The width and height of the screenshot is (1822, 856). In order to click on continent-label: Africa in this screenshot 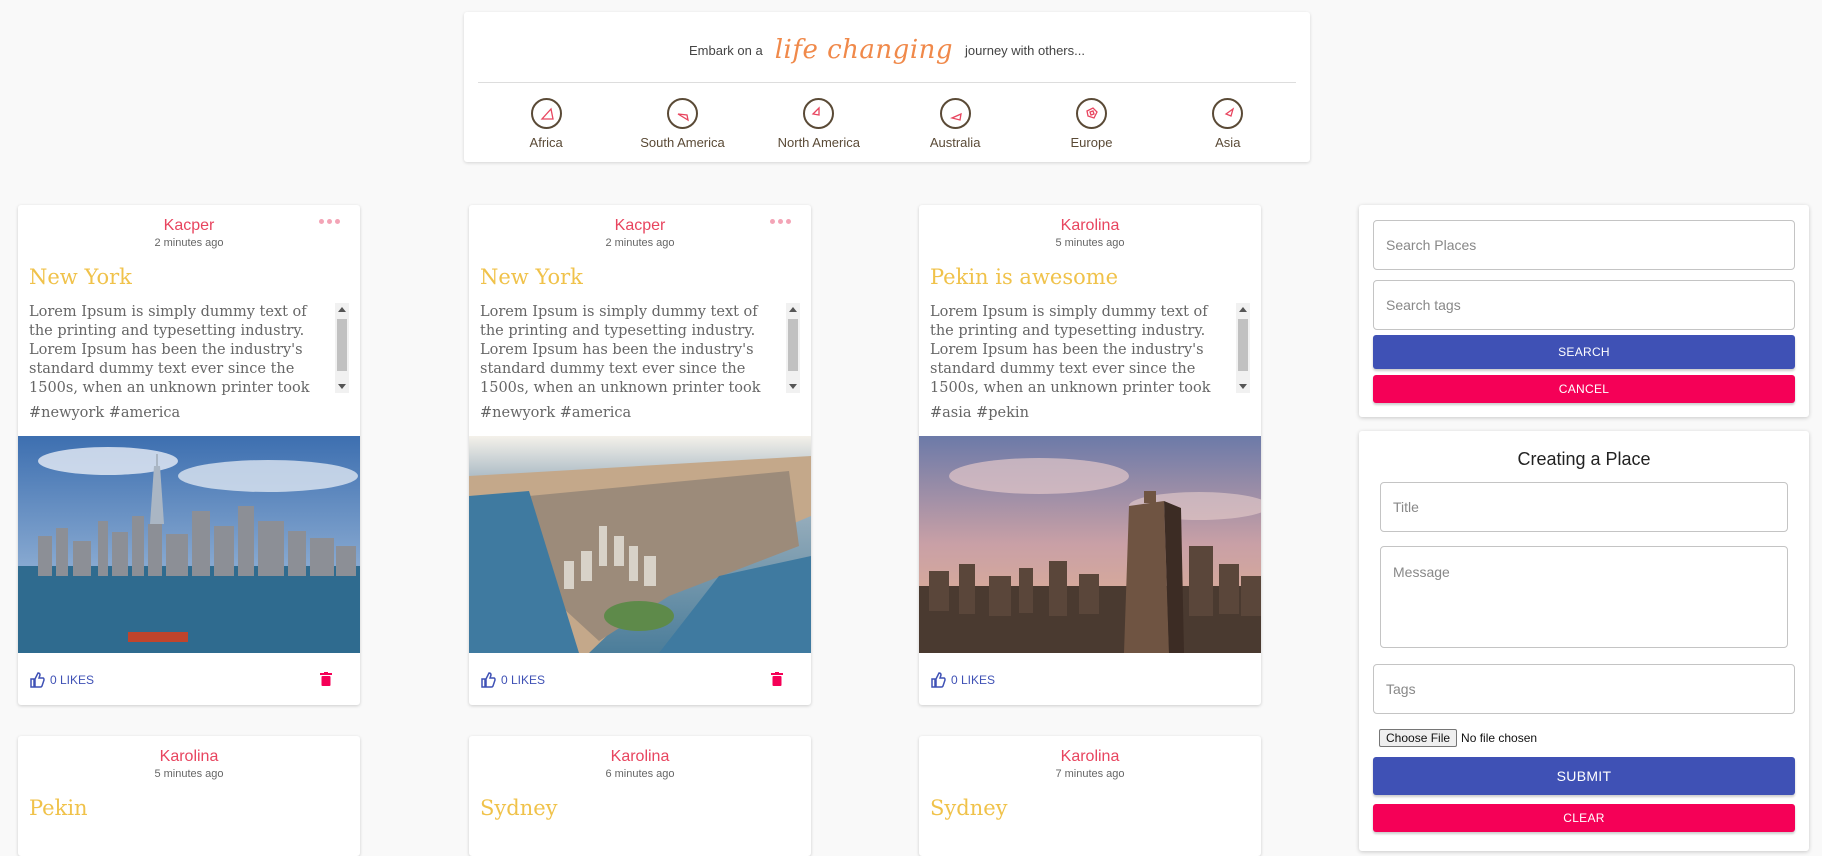, I will do `click(546, 142)`.